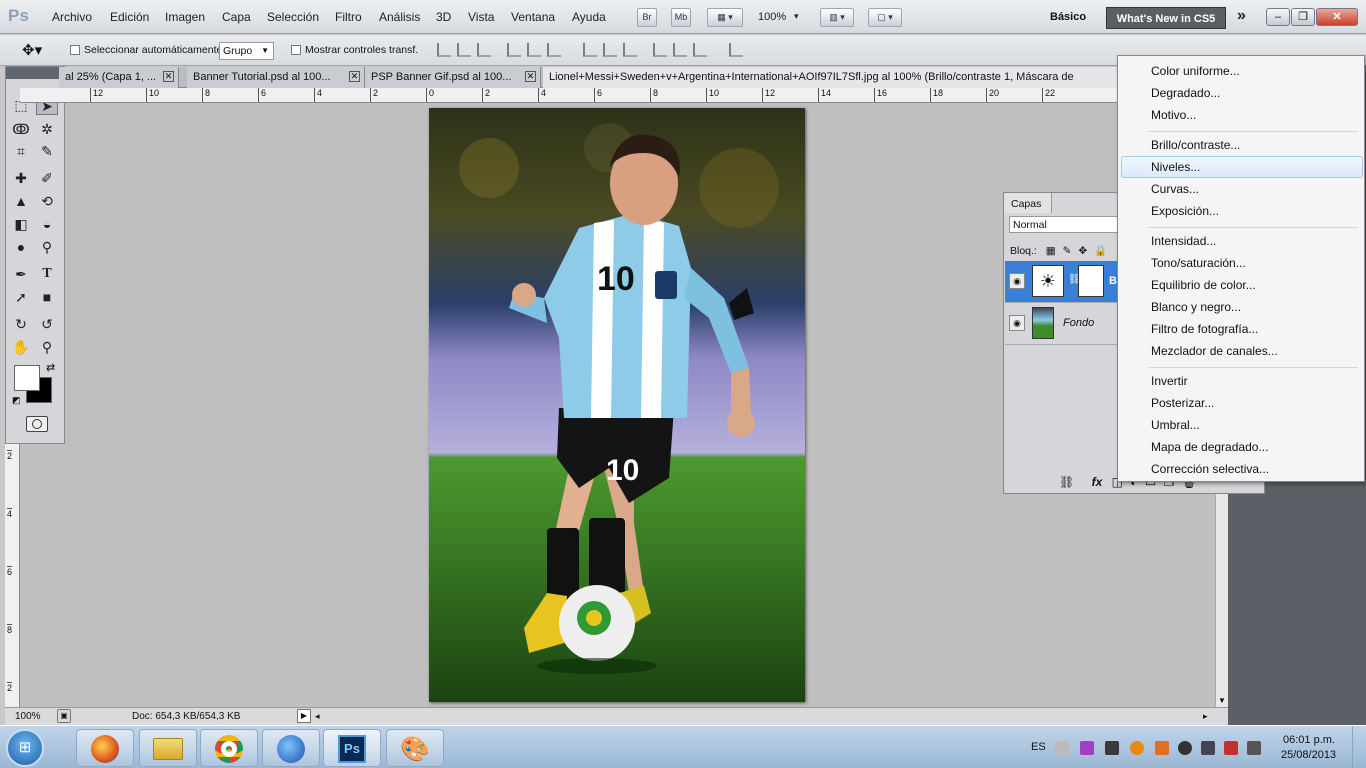 This screenshot has width=1366, height=768. What do you see at coordinates (16, 400) in the screenshot?
I see `default-colors-icon: ◩` at bounding box center [16, 400].